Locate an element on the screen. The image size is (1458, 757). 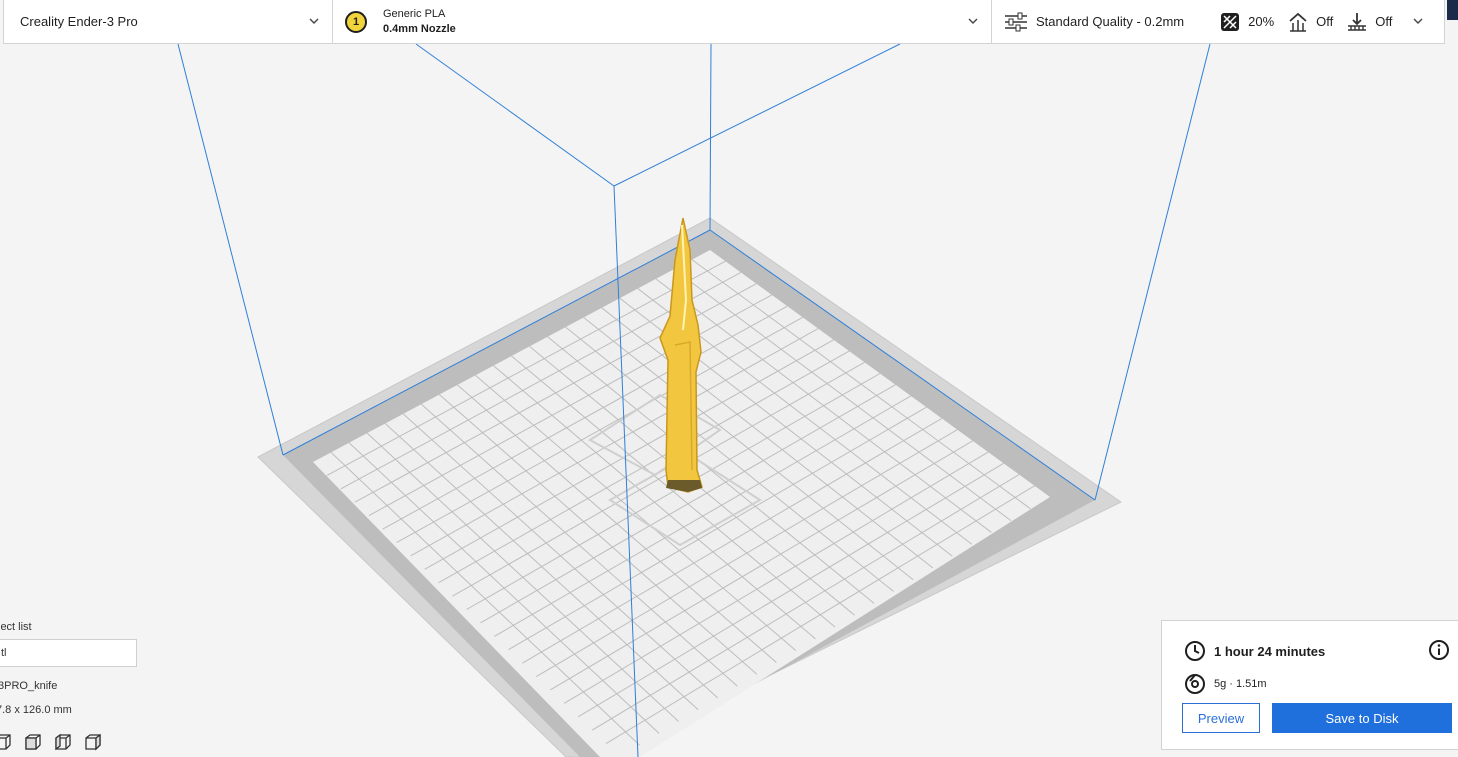
nozzle-size: 0.4mm Nozzle is located at coordinates (419, 28).